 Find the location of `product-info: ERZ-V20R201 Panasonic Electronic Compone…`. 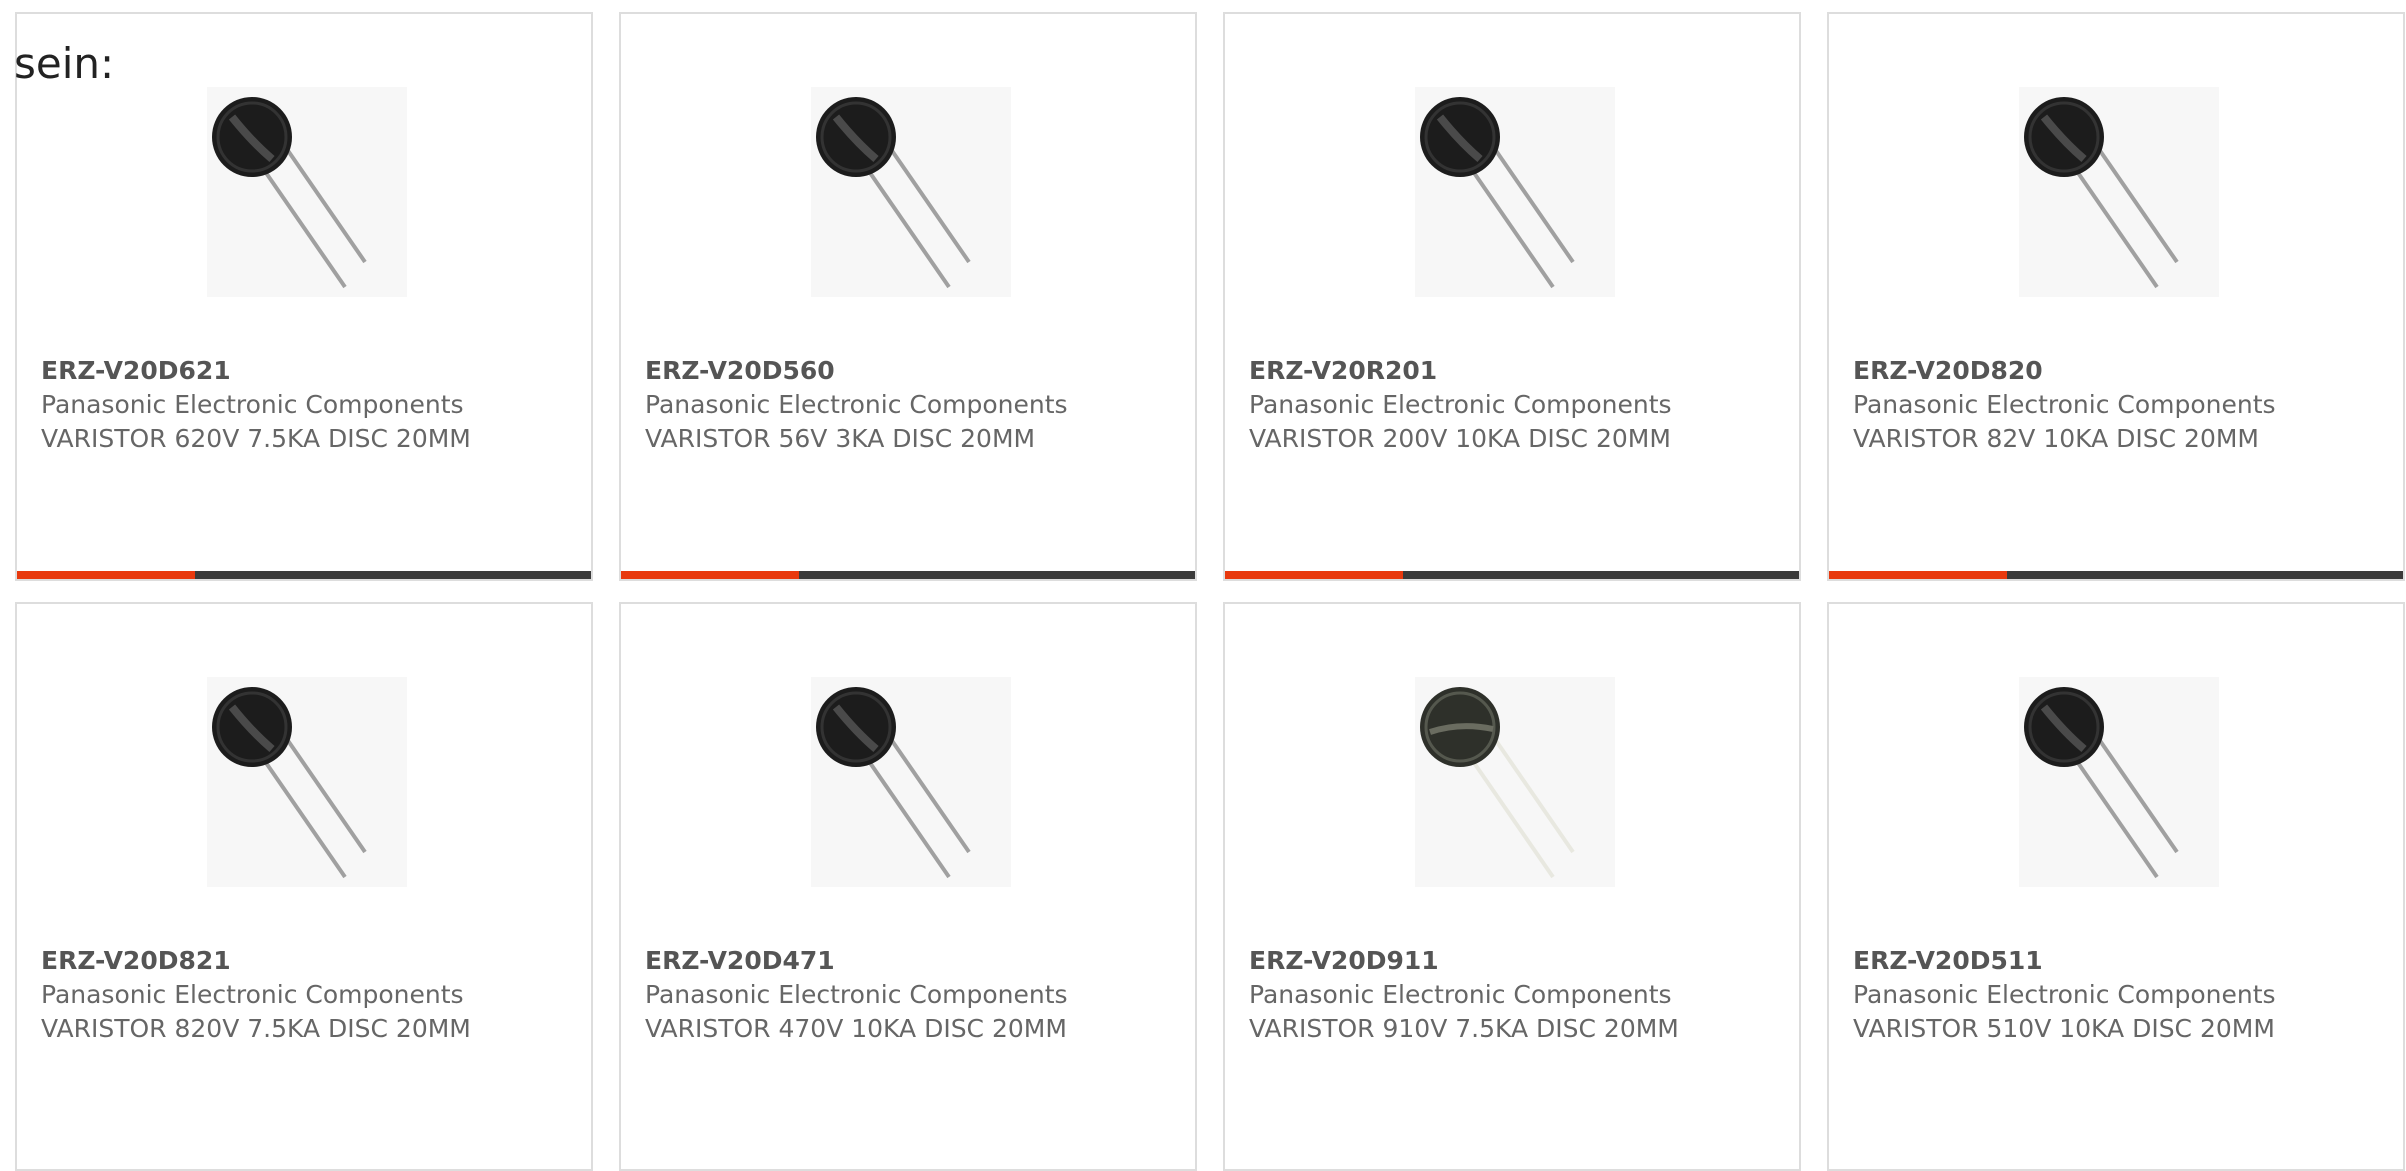

product-info: ERZ-V20R201 Panasonic Electronic Compone… is located at coordinates (1464, 405).